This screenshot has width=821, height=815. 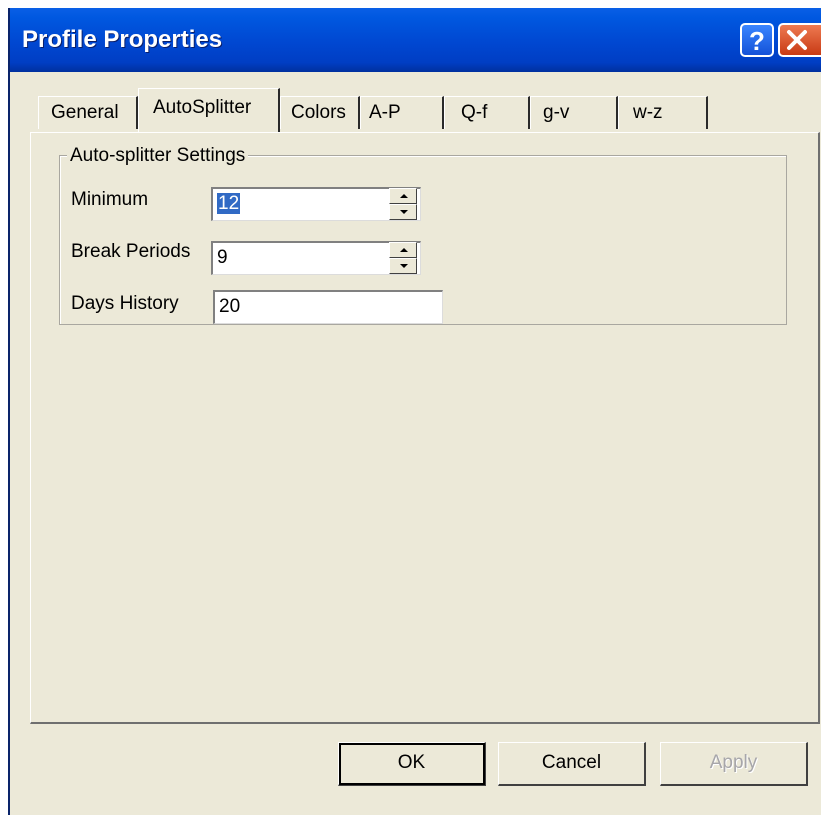 I want to click on close-button, so click(x=799, y=40).